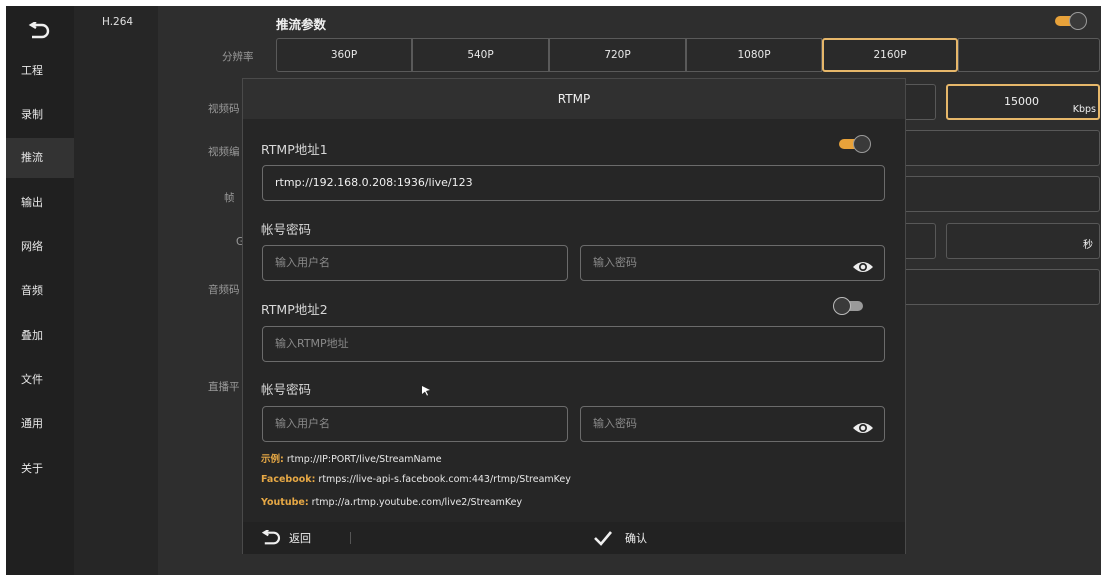 The height and width of the screenshot is (575, 1101). Describe the element at coordinates (1084, 109) in the screenshot. I see `bitrate-unit: Kbps` at that location.